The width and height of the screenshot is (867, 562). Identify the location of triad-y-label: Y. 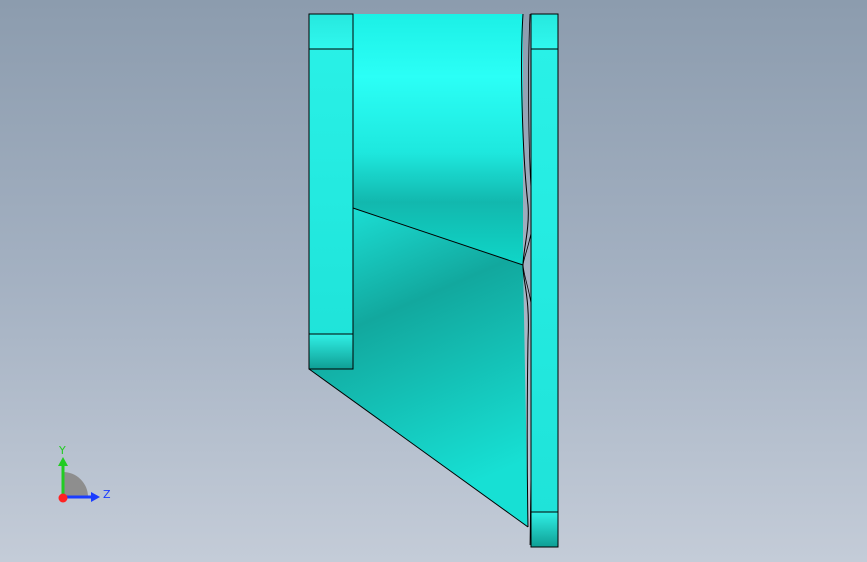
(62, 450).